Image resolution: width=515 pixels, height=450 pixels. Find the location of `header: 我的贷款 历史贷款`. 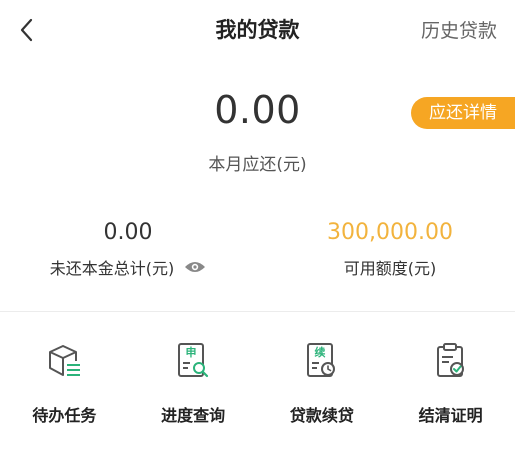

header: 我的贷款 历史贷款 is located at coordinates (257, 30).